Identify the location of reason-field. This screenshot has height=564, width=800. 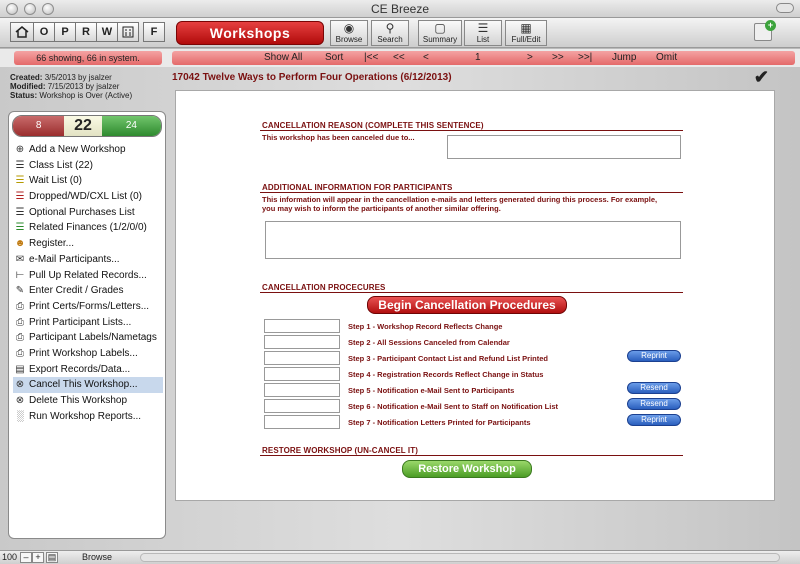
(564, 147).